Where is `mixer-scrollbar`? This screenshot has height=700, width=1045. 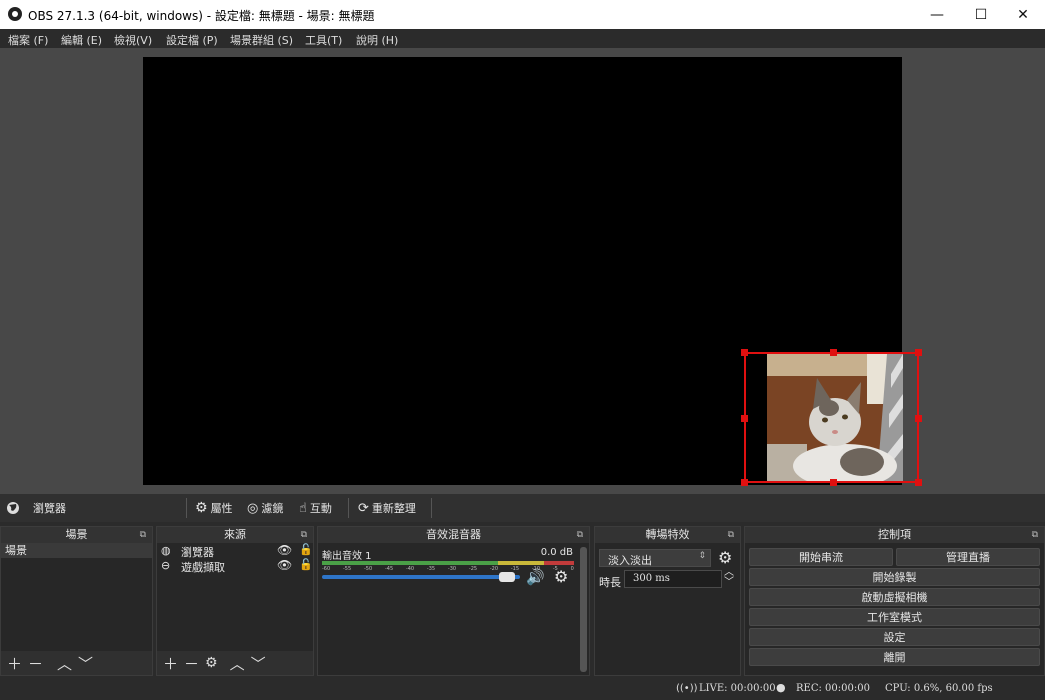 mixer-scrollbar is located at coordinates (583, 609).